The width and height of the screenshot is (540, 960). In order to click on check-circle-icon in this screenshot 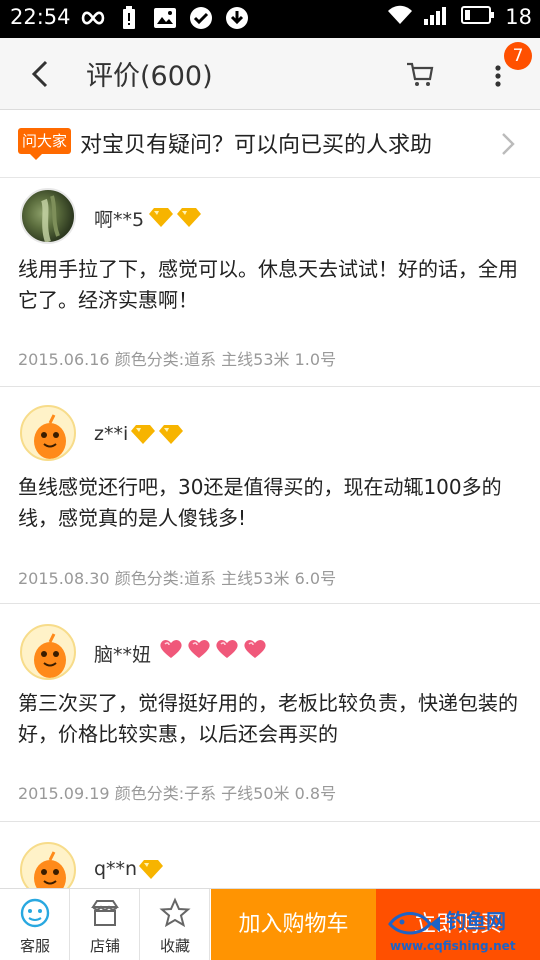, I will do `click(201, 18)`.